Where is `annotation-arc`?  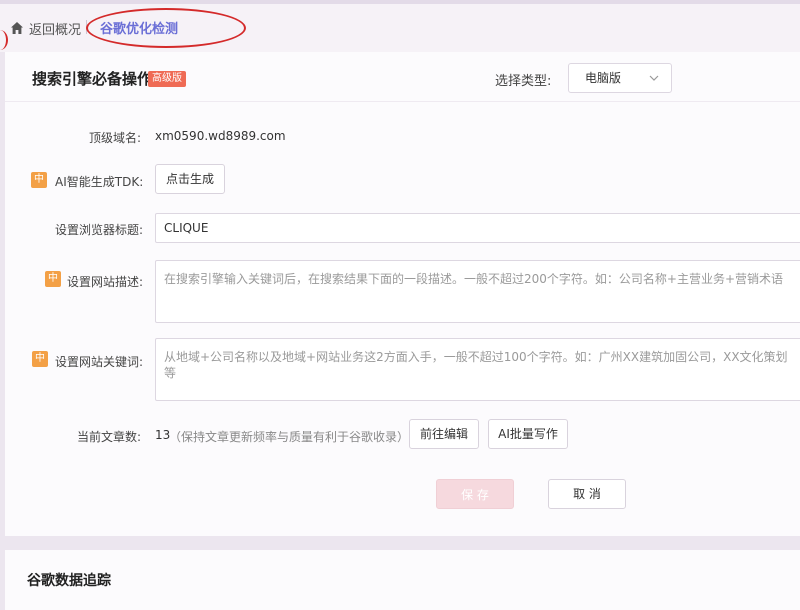
annotation-arc is located at coordinates (4, 40).